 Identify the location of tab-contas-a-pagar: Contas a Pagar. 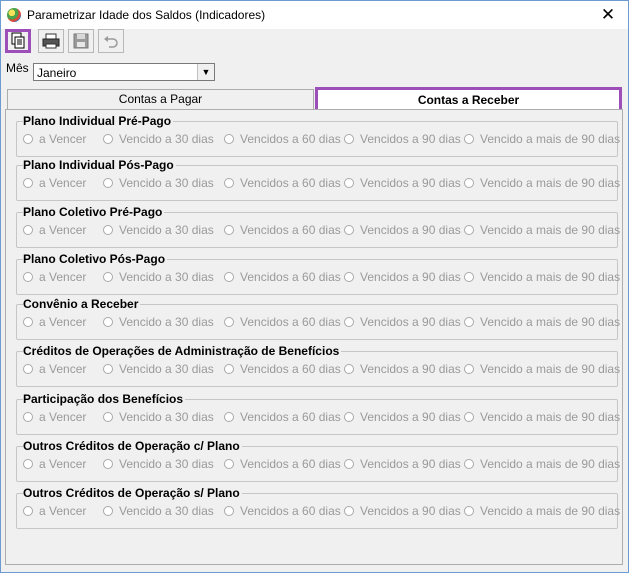
(160, 99).